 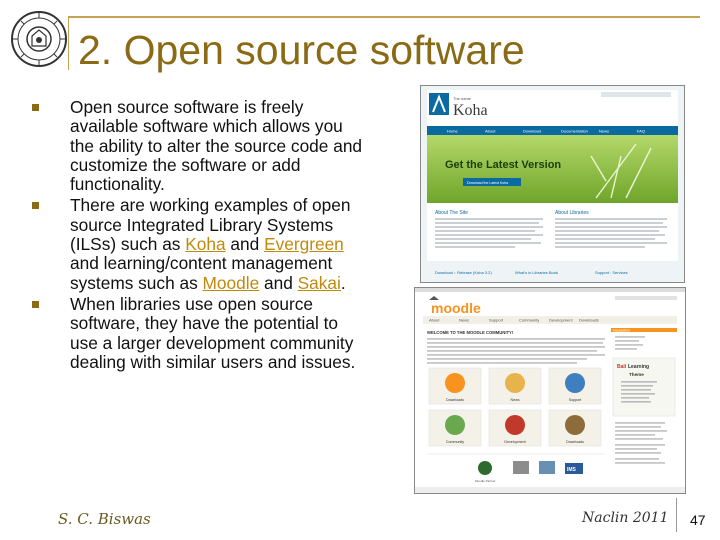 What do you see at coordinates (487, 183) in the screenshot?
I see `koha-banner-button: Download the Latest Koha` at bounding box center [487, 183].